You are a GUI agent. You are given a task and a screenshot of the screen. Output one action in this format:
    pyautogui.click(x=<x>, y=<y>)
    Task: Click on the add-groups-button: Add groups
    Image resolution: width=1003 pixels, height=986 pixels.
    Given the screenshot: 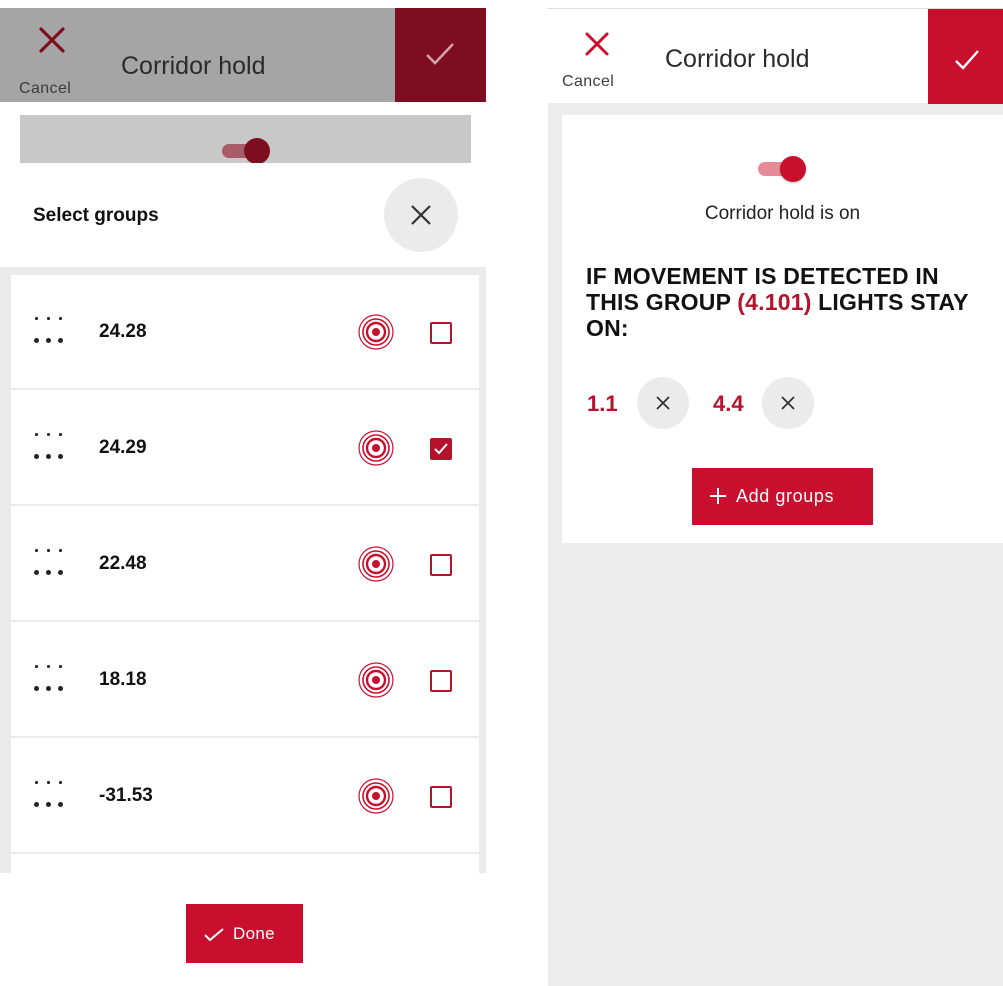 What is the action you would take?
    pyautogui.click(x=782, y=496)
    